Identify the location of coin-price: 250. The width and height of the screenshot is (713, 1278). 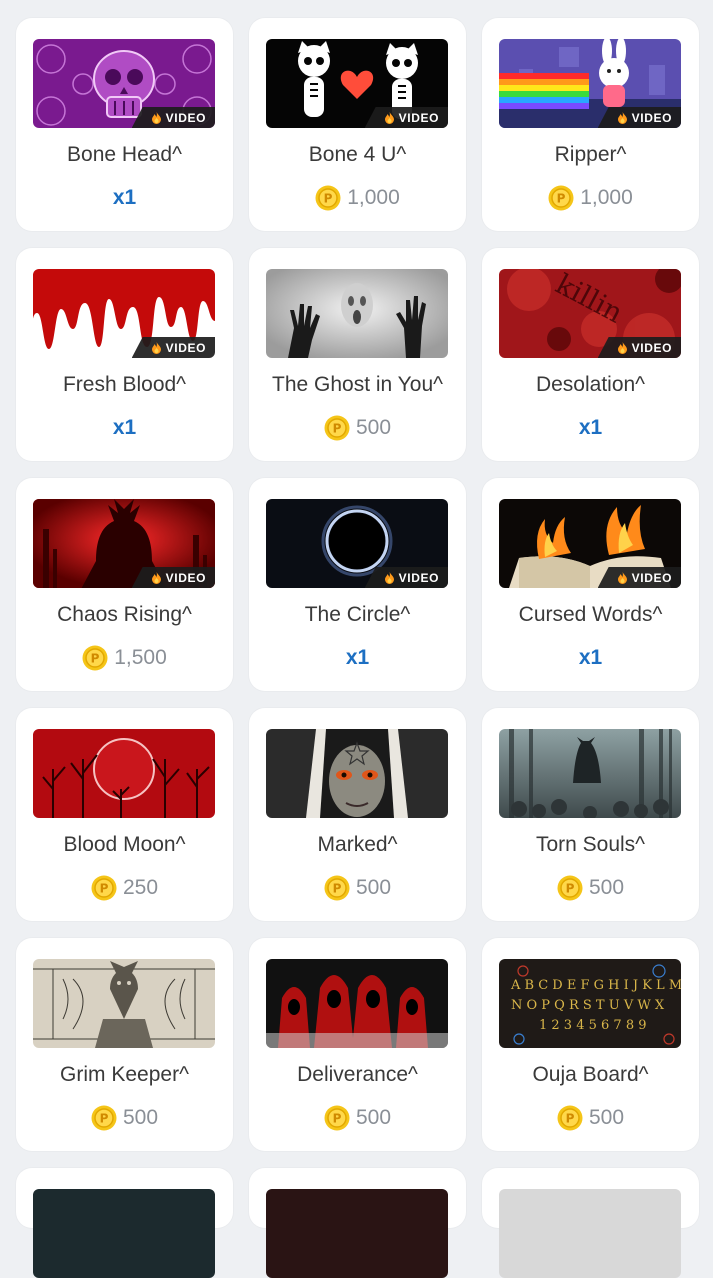
(140, 887).